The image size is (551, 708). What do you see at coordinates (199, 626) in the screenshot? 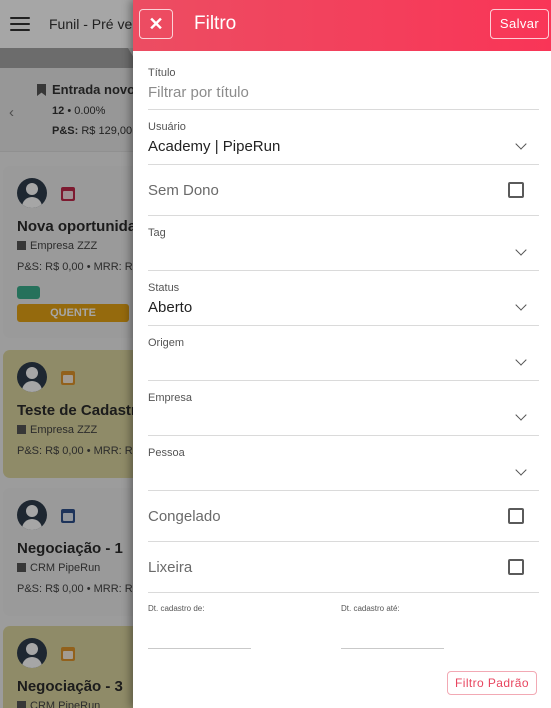
I see `date-from-field: Dt. cadastro de:` at bounding box center [199, 626].